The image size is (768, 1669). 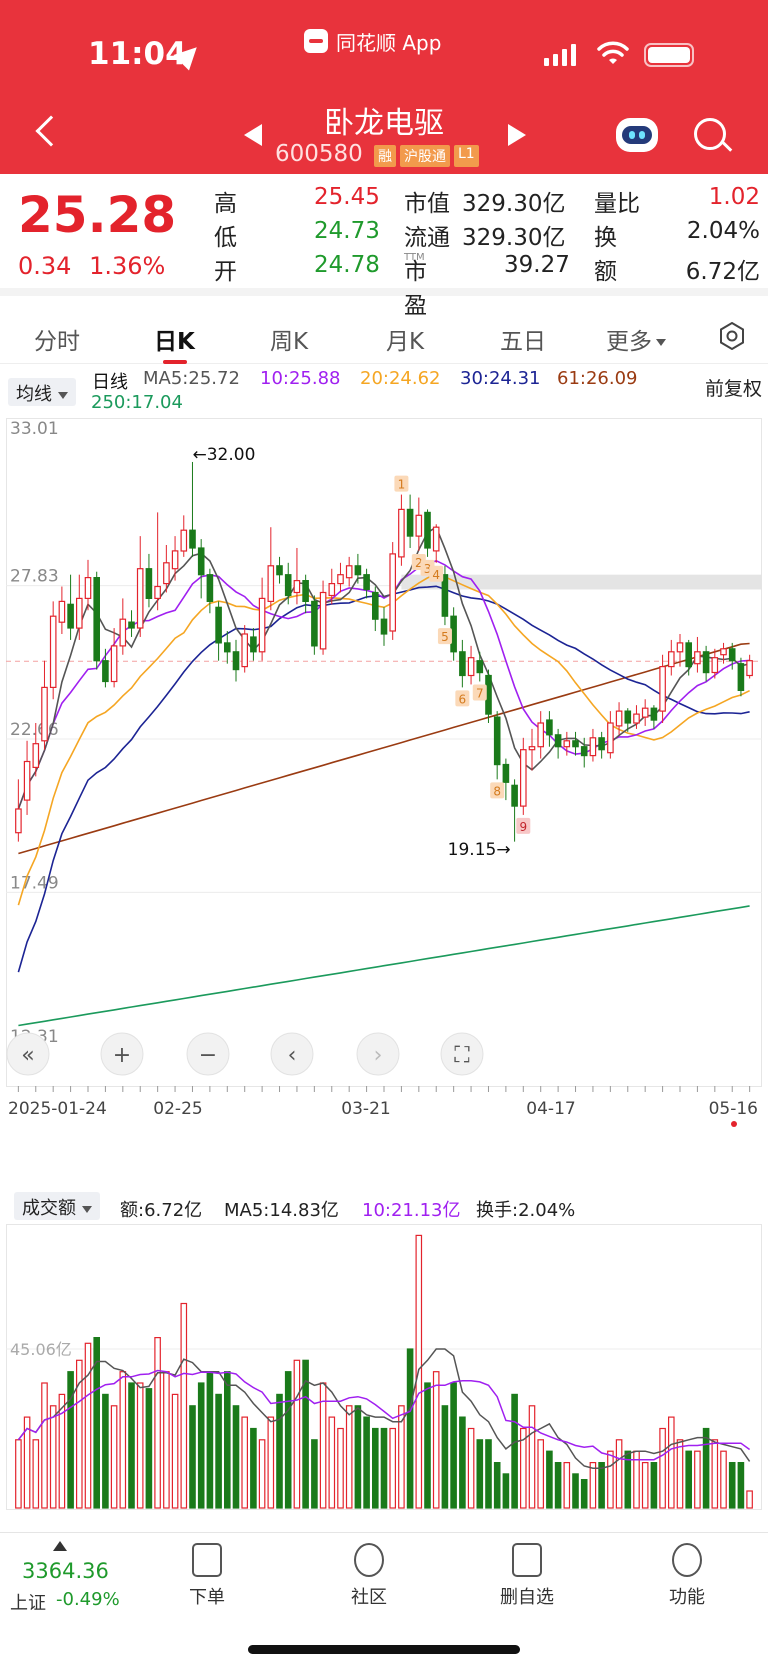 I want to click on tab-five-day: 五日, so click(x=523, y=339).